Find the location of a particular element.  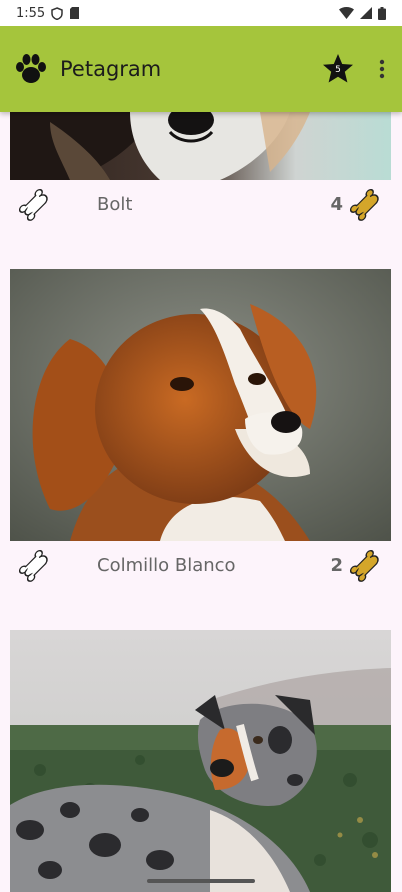

status-bar: 1:55 is located at coordinates (201, 13).